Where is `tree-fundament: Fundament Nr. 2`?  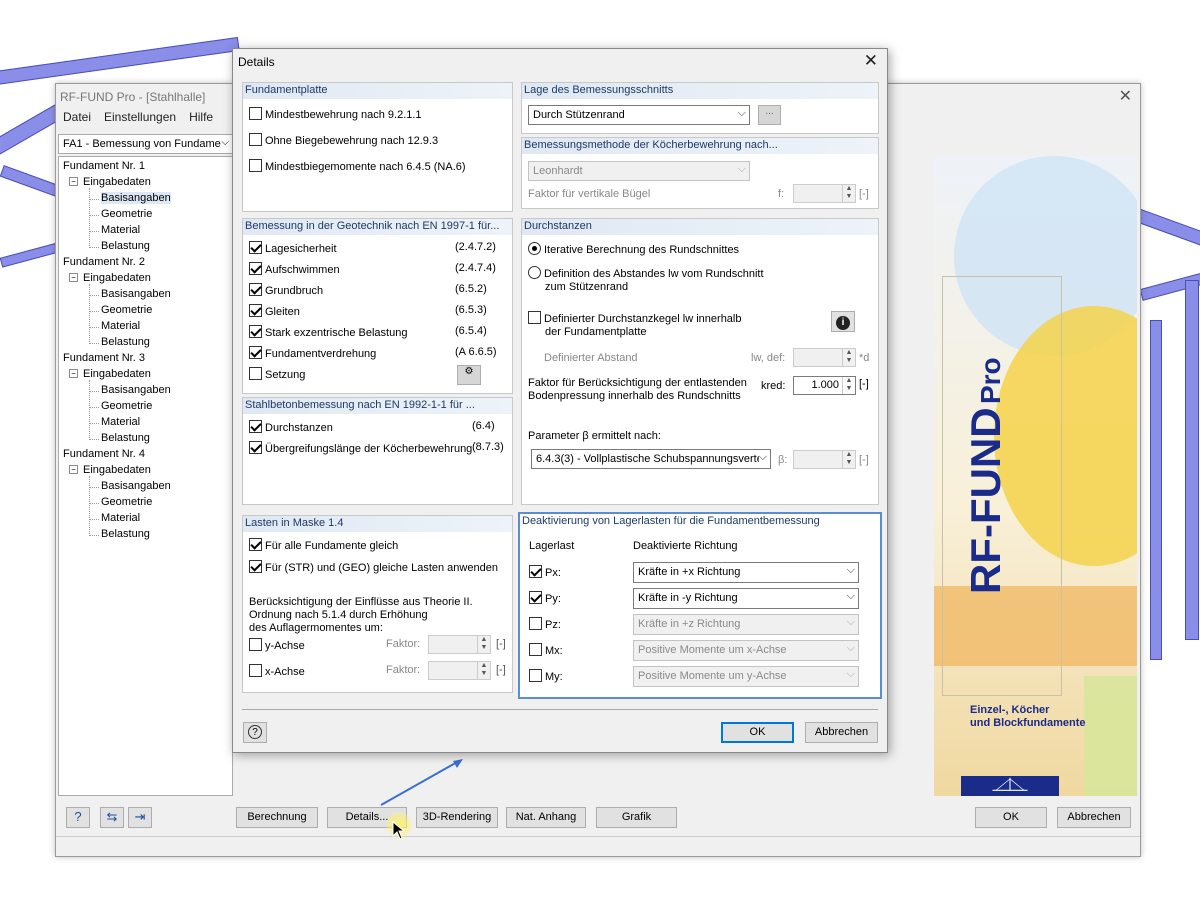 tree-fundament: Fundament Nr. 2 is located at coordinates (104, 262).